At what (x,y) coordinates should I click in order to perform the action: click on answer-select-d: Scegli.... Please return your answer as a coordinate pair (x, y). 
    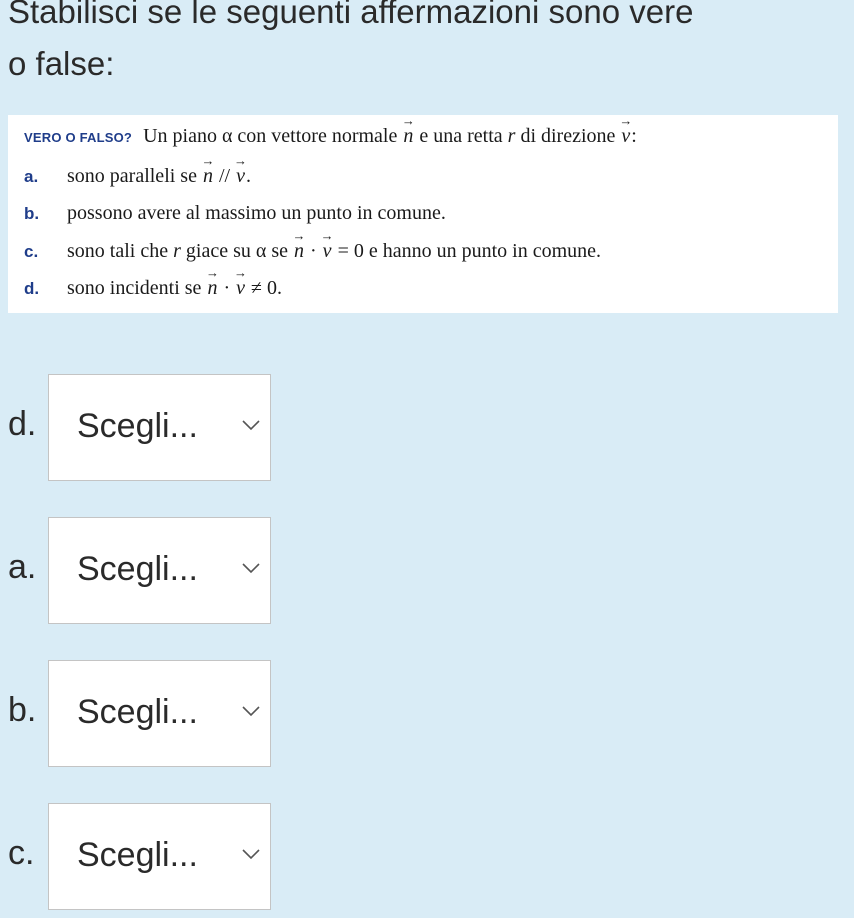
    Looking at the image, I should click on (159, 427).